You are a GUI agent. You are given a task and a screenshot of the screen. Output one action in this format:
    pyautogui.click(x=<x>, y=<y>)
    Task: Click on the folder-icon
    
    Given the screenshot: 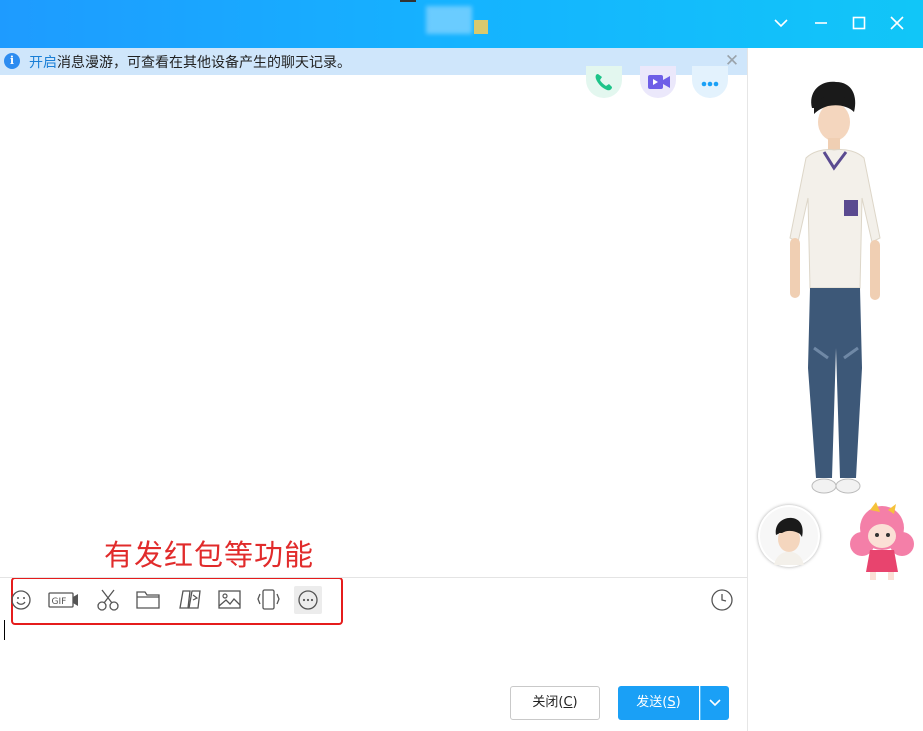 What is the action you would take?
    pyautogui.click(x=148, y=600)
    